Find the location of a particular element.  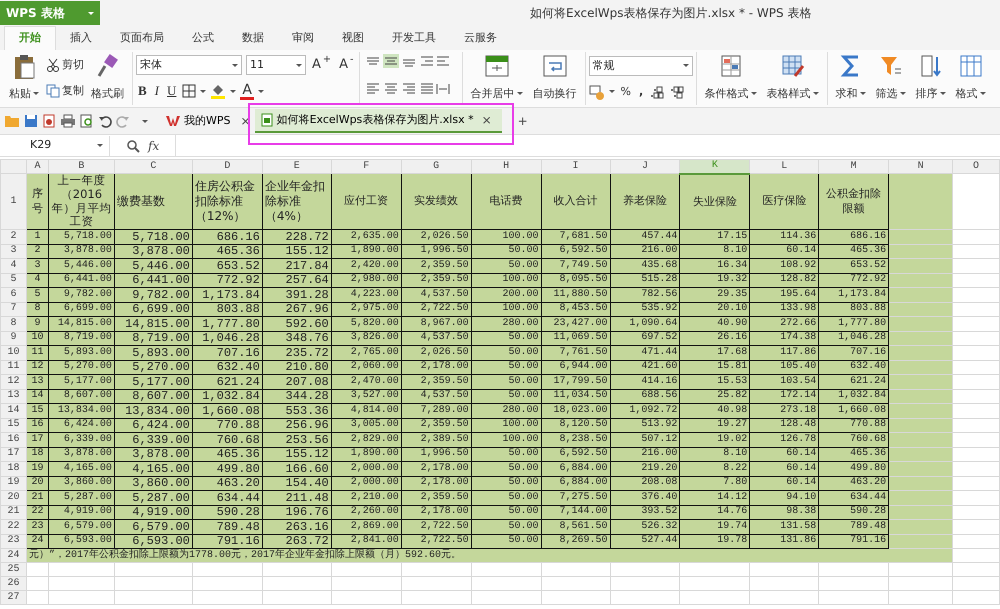

column-header: G is located at coordinates (436, 167).